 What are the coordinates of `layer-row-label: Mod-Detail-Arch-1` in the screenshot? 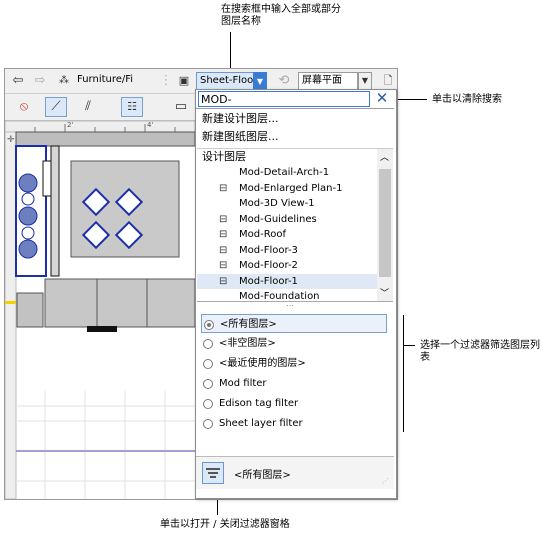 It's located at (284, 172).